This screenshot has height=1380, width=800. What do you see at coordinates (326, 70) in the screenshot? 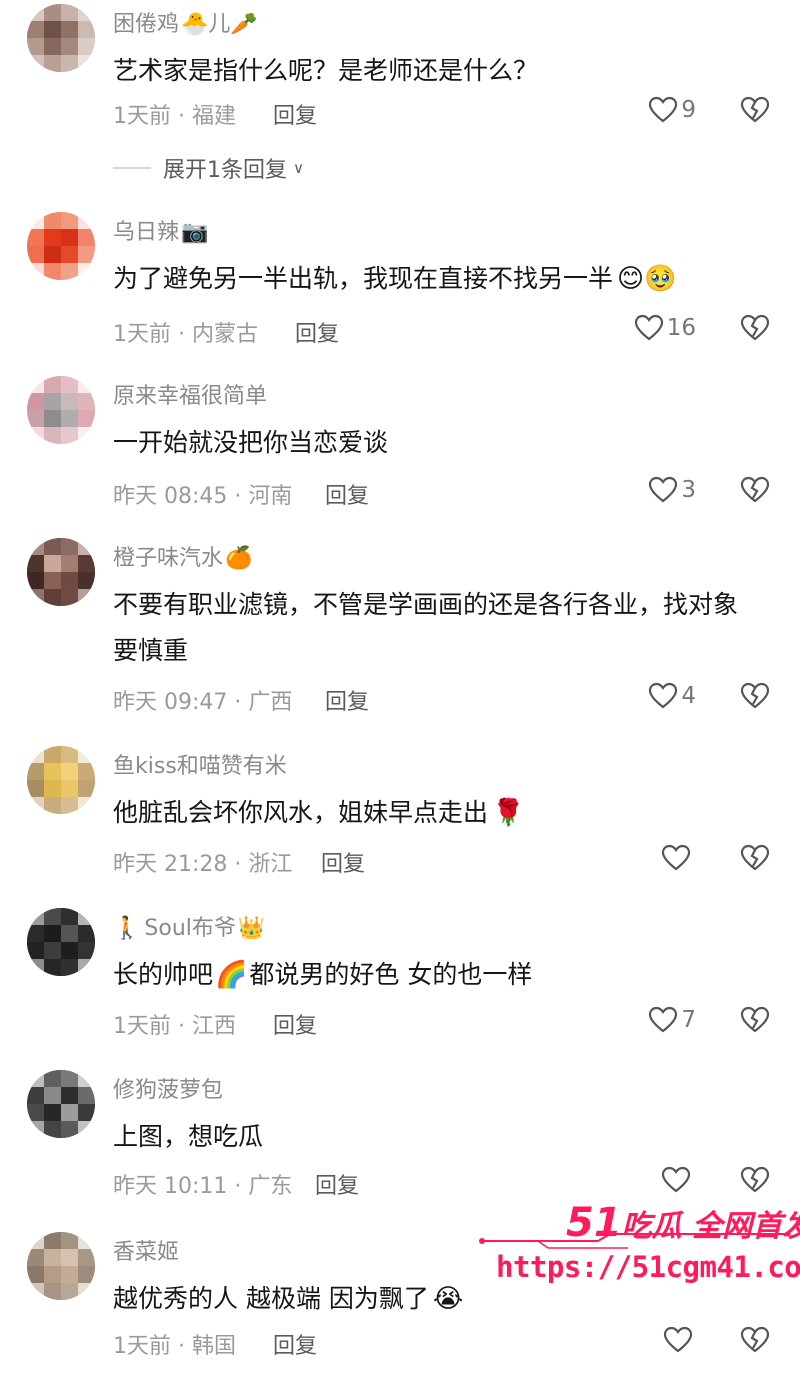
I see `comment-text: 艺术家是指什么呢？是老师还是什么？` at bounding box center [326, 70].